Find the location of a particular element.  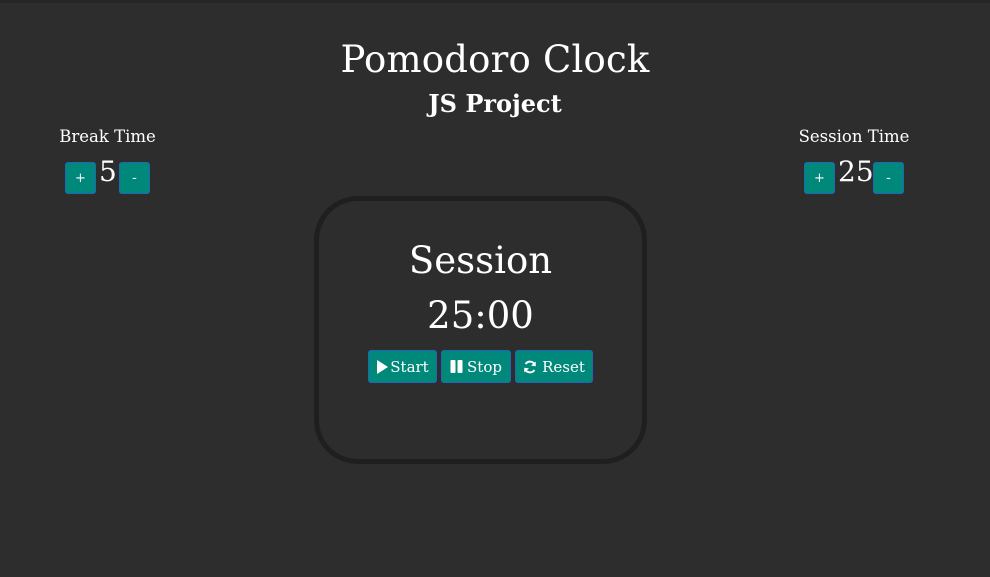

start-button: Start is located at coordinates (402, 366).